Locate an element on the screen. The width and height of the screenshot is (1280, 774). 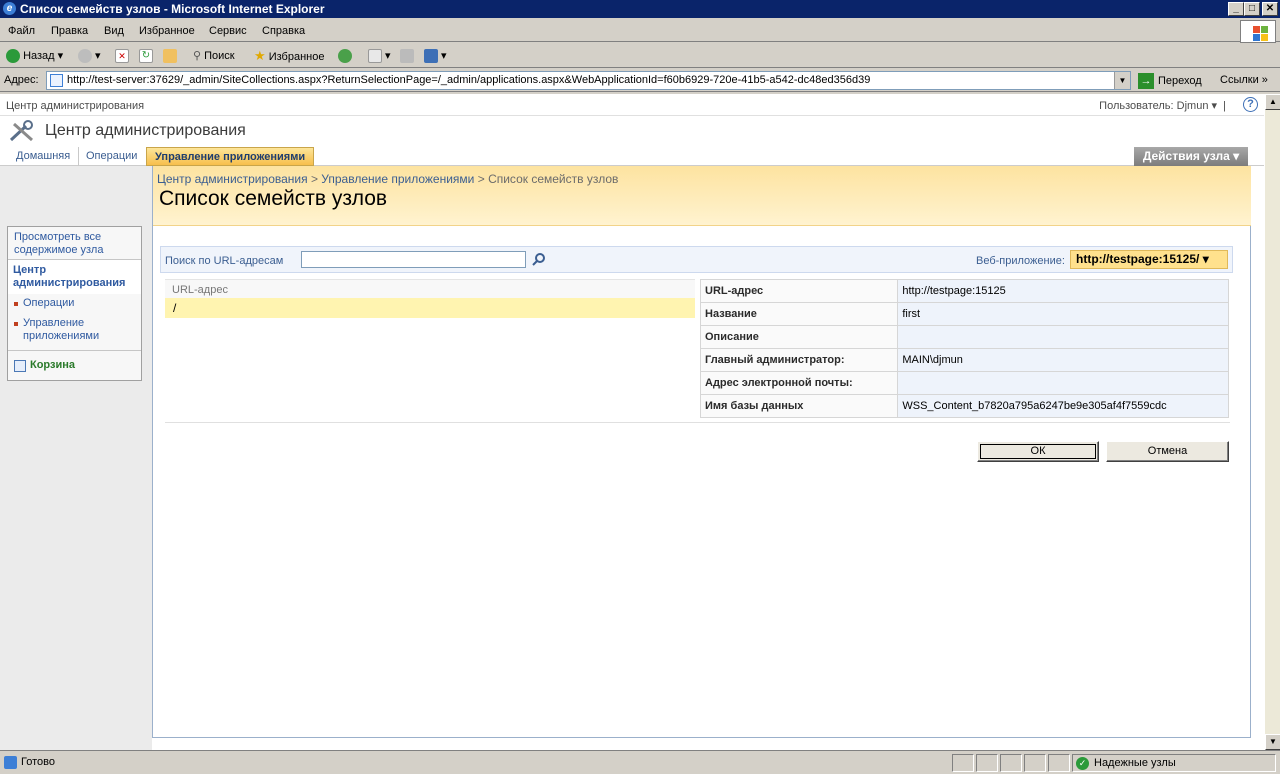
close-button: ✕ is located at coordinates (1270, 9).